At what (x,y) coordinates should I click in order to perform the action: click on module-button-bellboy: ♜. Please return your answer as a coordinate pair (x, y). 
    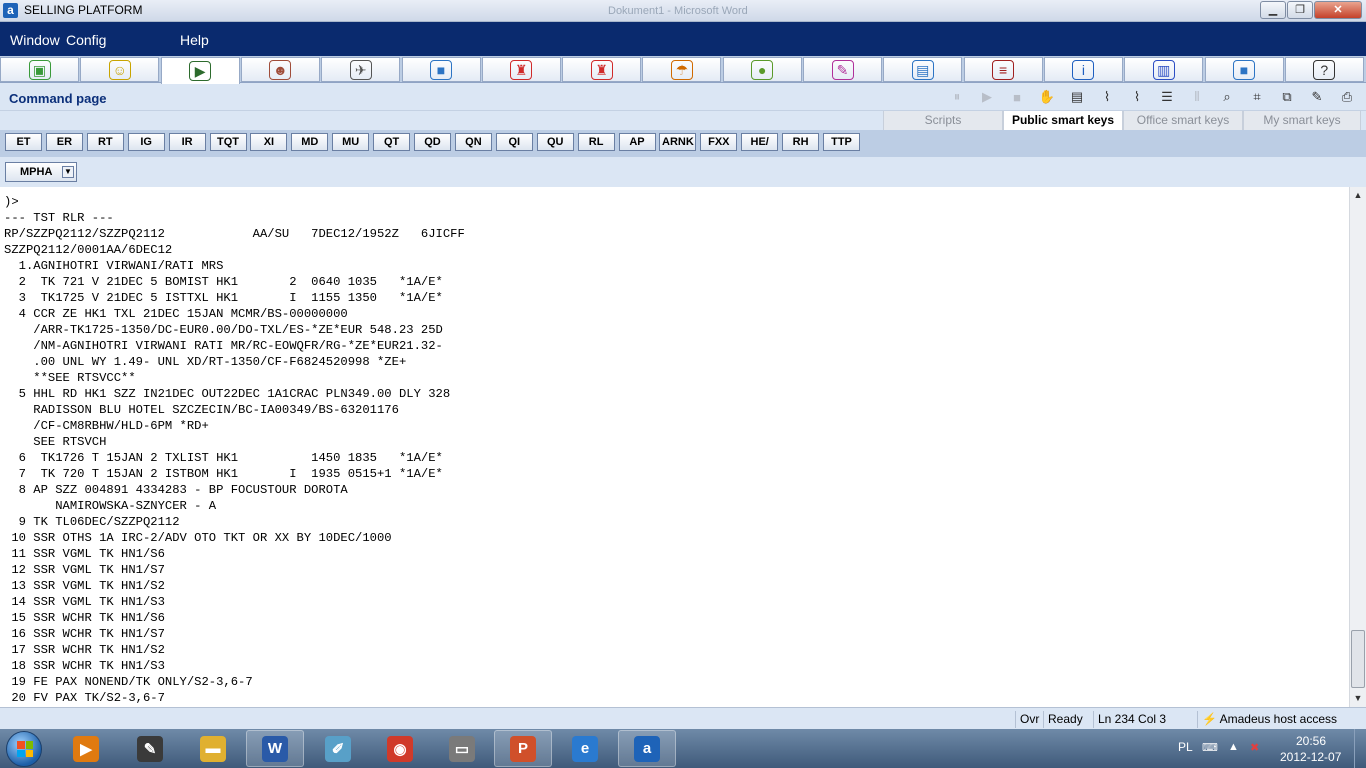
    Looking at the image, I should click on (521, 69).